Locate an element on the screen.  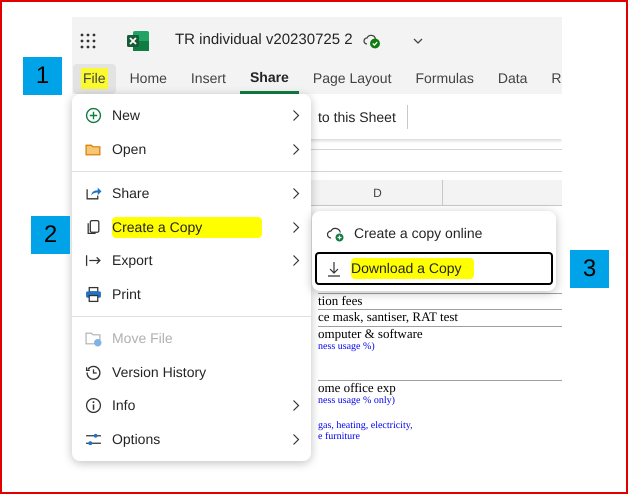
download-icon is located at coordinates (334, 268).